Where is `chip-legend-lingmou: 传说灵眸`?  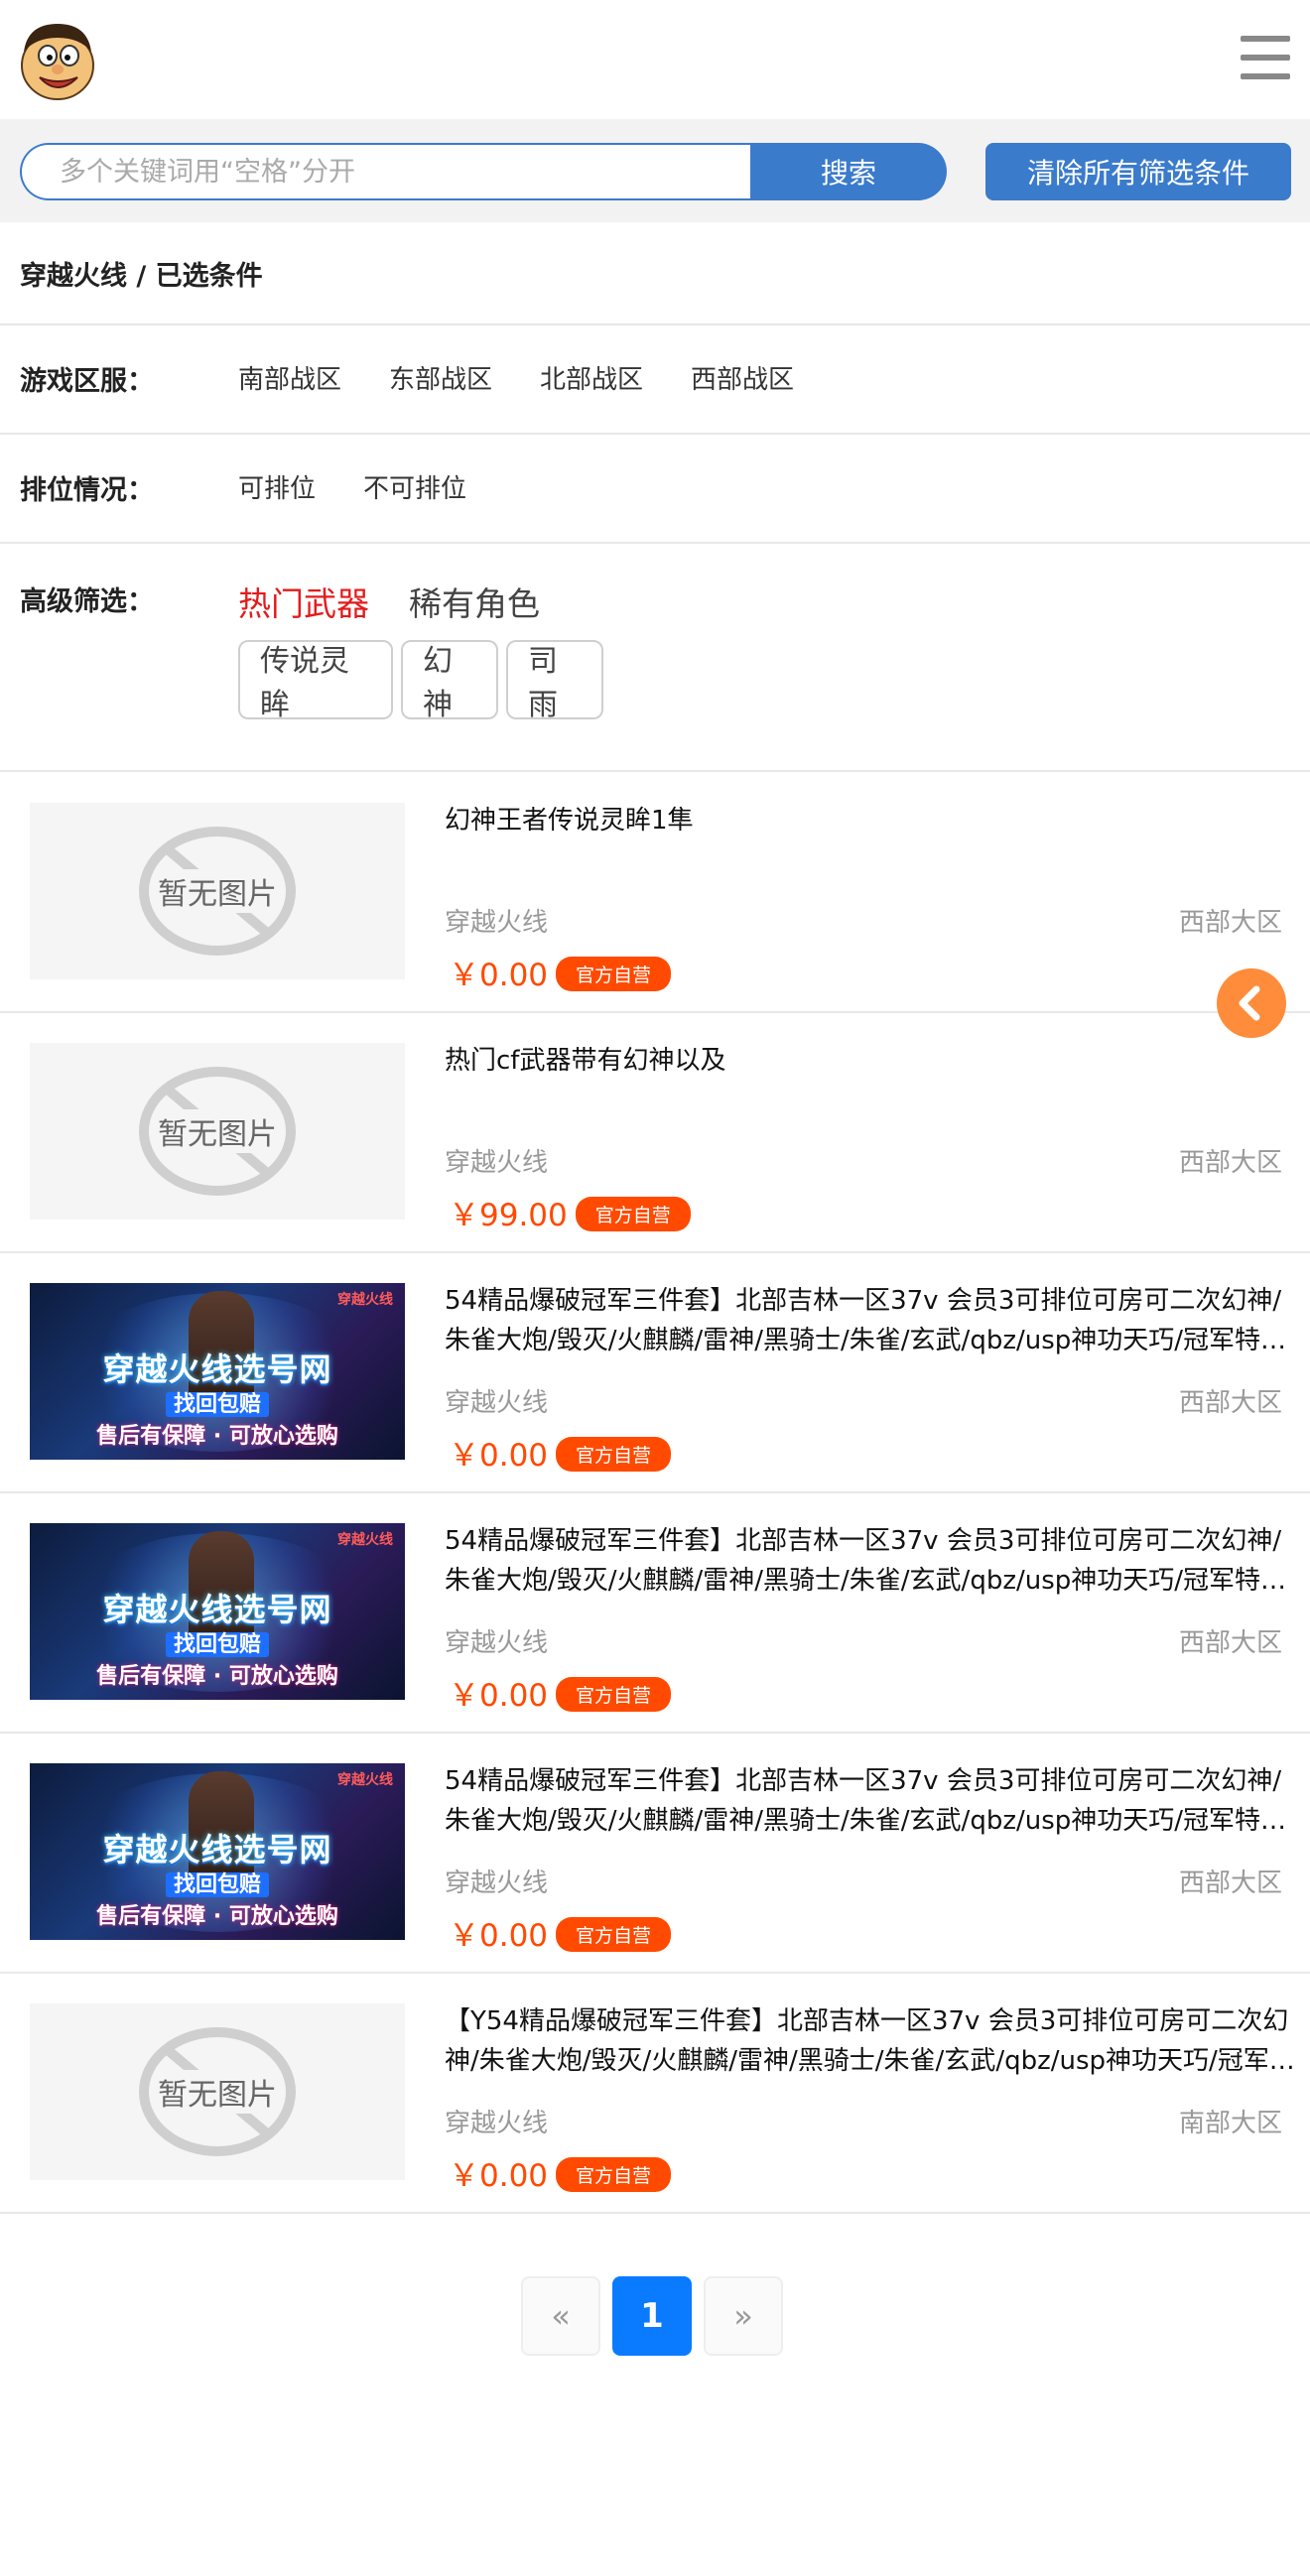
chip-legend-lingmou: 传说灵眸 is located at coordinates (315, 681).